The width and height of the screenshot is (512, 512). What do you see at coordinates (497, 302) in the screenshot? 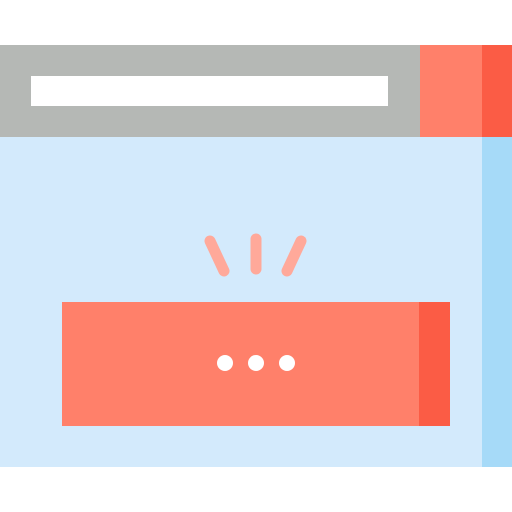
I see `scrollbar-strip` at bounding box center [497, 302].